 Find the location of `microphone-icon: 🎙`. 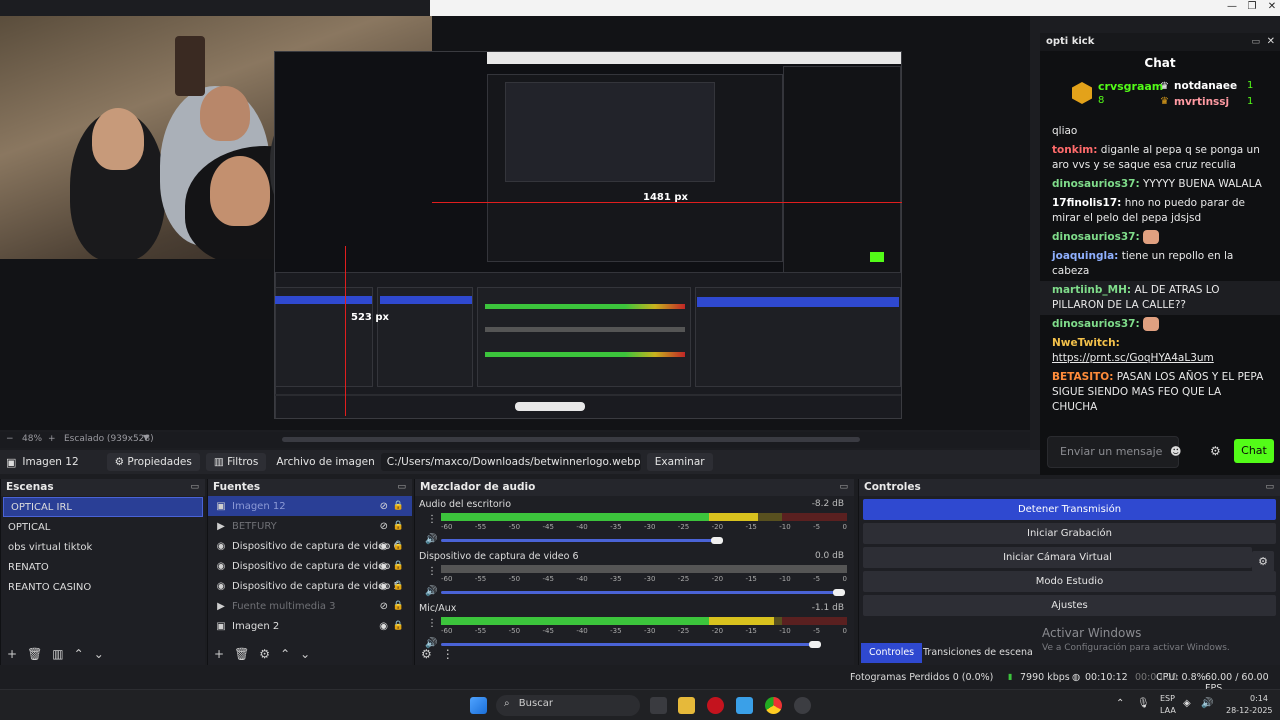

microphone-icon: 🎙 is located at coordinates (1143, 703).